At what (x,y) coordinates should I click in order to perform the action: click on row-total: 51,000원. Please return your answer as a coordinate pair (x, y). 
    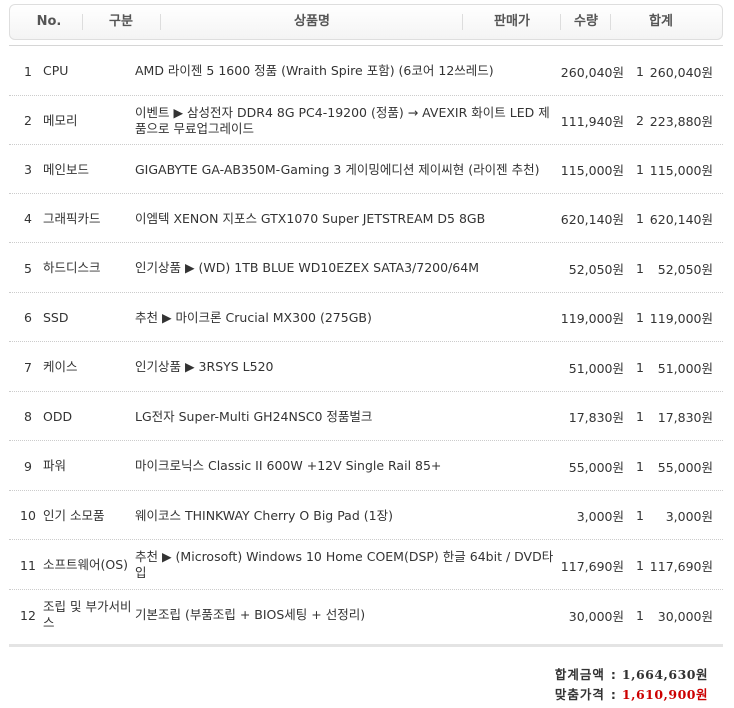
    Looking at the image, I should click on (685, 368).